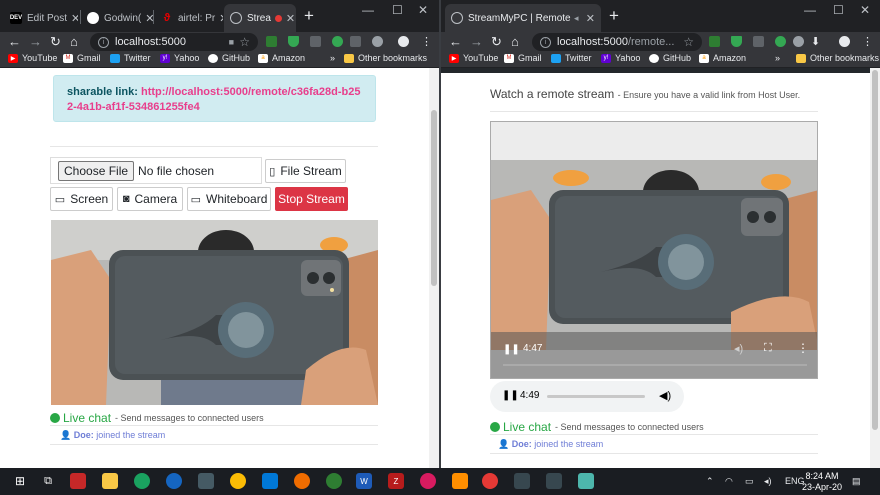 The height and width of the screenshot is (495, 880). Describe the element at coordinates (822, 482) in the screenshot. I see `taskbar-clock: 8:24 AM 23-Apr-20` at that location.